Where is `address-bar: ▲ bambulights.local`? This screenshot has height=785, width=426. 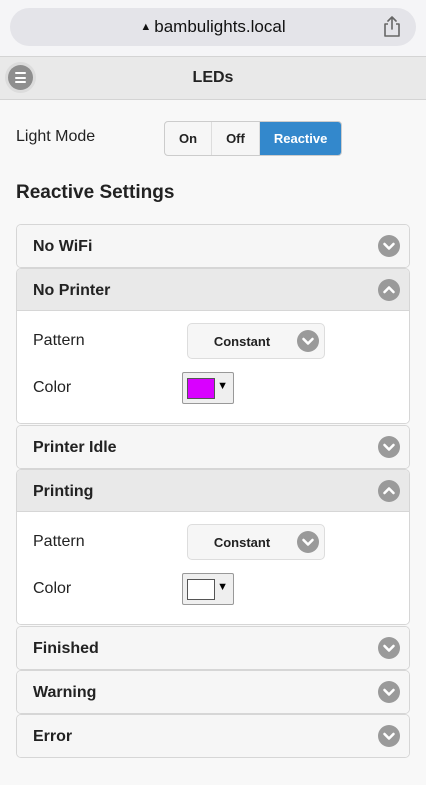 address-bar: ▲ bambulights.local is located at coordinates (213, 27).